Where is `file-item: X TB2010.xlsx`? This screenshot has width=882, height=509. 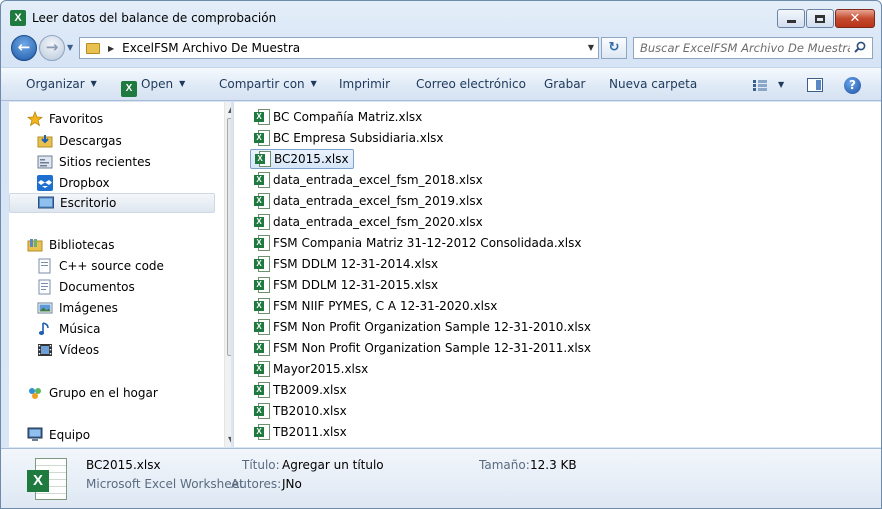
file-item: X TB2010.xlsx is located at coordinates (300, 411).